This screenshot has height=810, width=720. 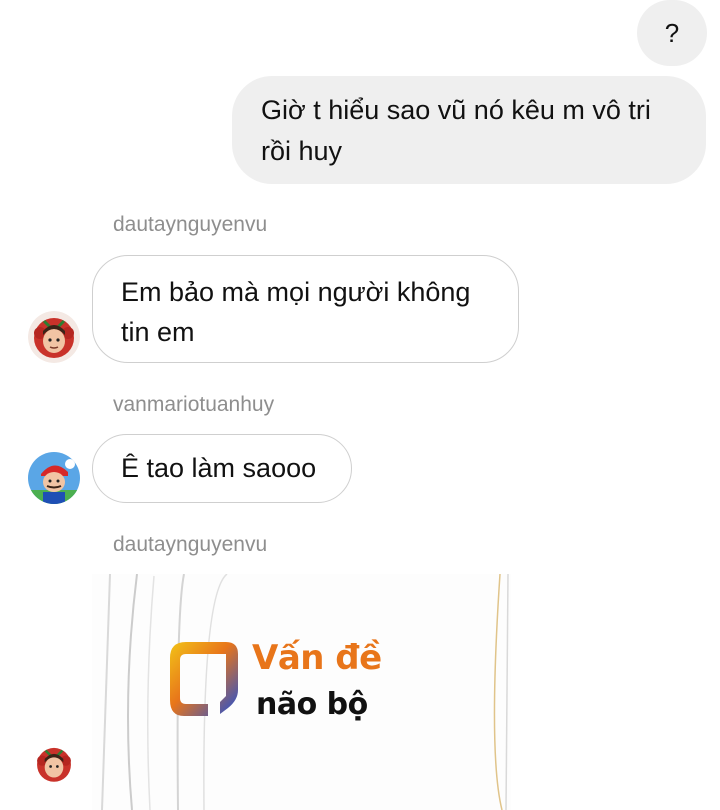 I want to click on mario-character-avatar-icon, so click(x=54, y=478).